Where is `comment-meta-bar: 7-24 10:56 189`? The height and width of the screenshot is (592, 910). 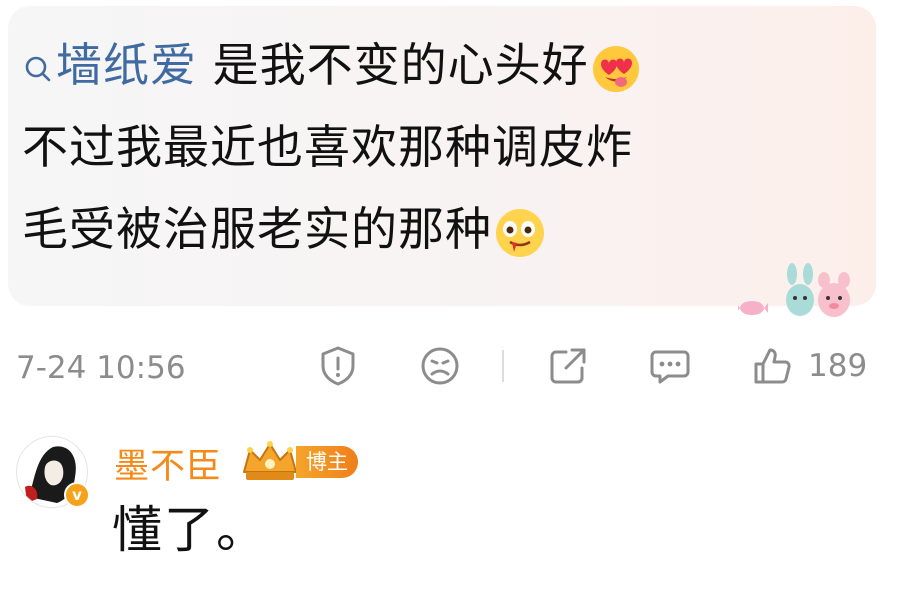
comment-meta-bar: 7-24 10:56 189 is located at coordinates (456, 366).